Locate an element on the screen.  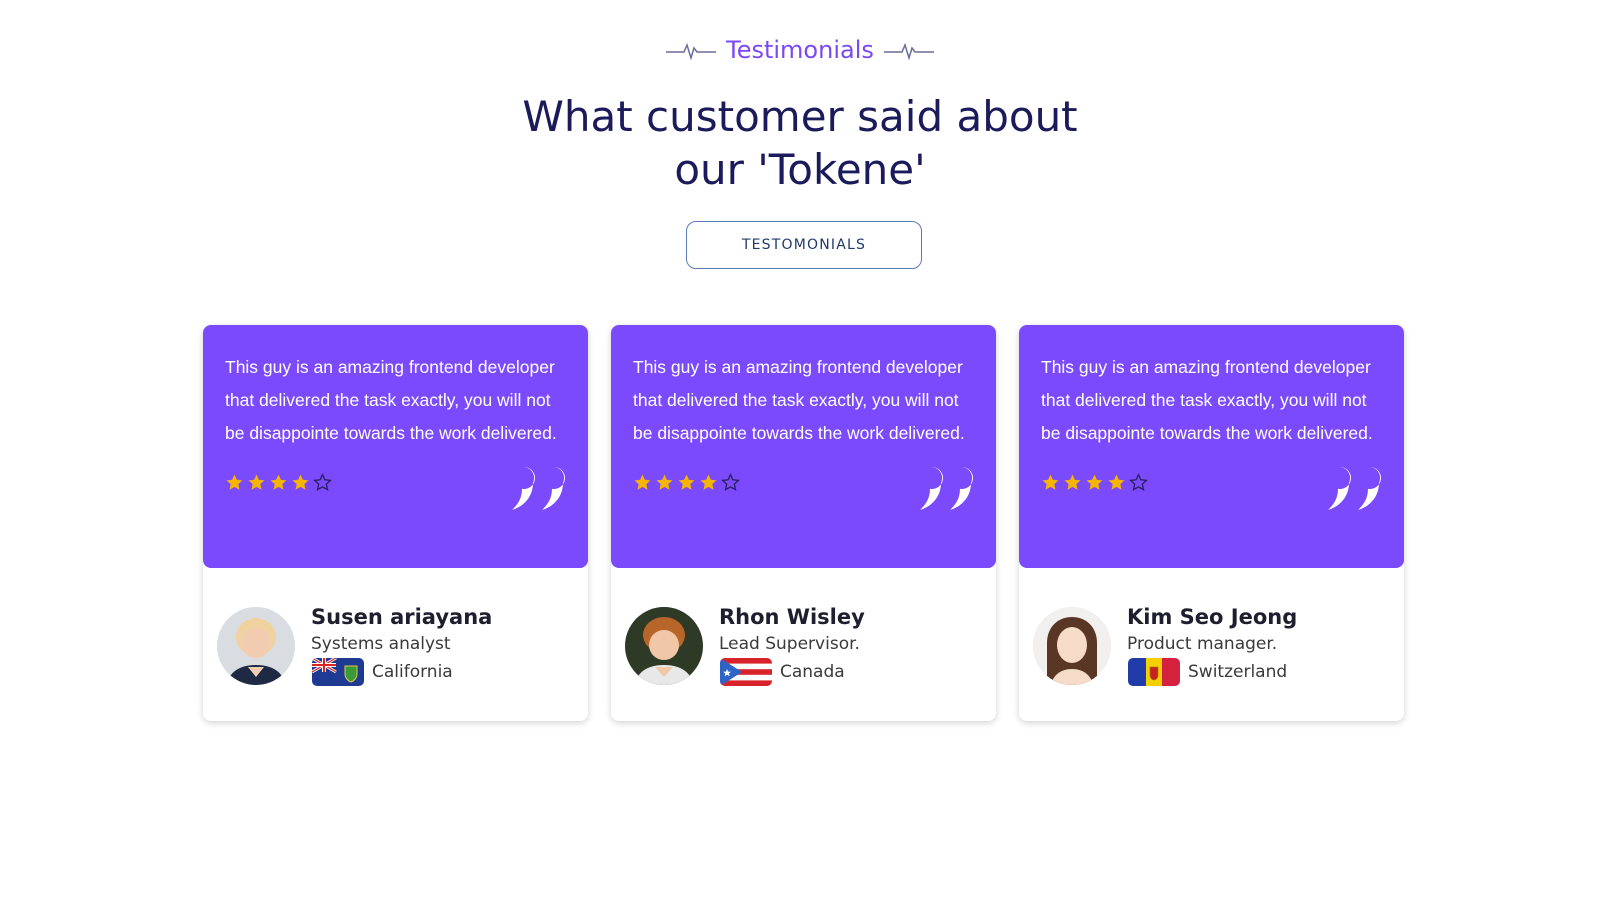
testimonials-tab-button: TESTOMONIALS is located at coordinates (804, 245).